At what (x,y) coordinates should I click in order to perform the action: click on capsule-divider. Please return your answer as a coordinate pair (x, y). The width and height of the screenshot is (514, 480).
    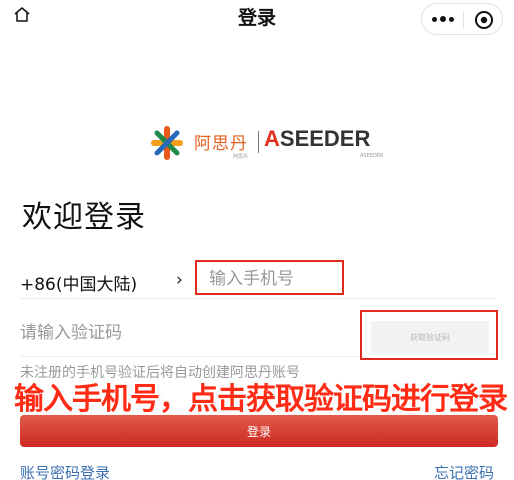
    Looking at the image, I should click on (463, 20).